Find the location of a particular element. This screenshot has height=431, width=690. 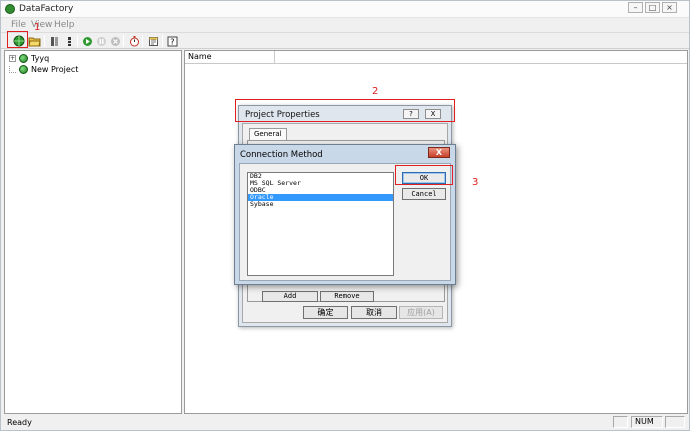

list-item: MS SQL Server is located at coordinates (320, 183).